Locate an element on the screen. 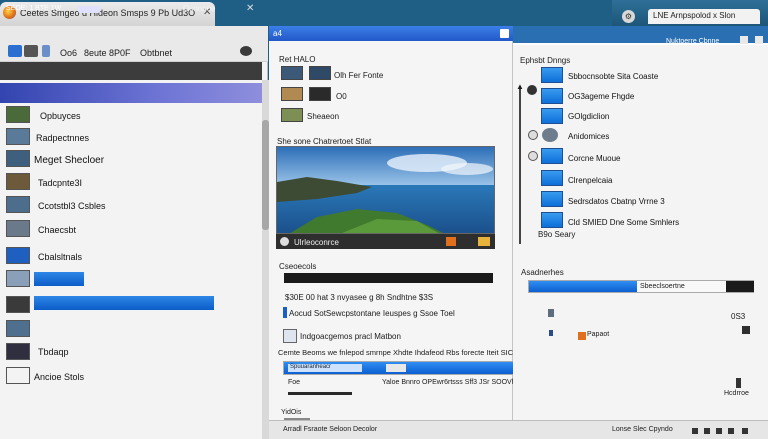 The image size is (768, 439). media-label: Olh Fer Fonte is located at coordinates (358, 75).